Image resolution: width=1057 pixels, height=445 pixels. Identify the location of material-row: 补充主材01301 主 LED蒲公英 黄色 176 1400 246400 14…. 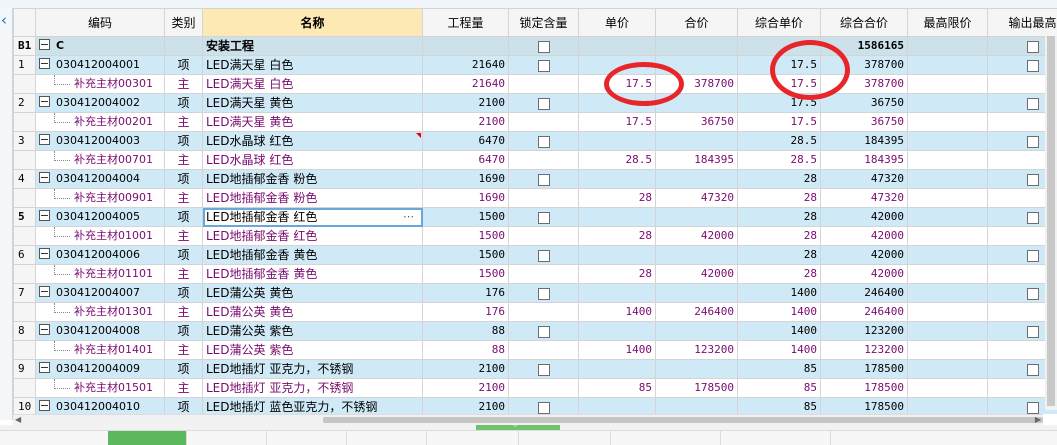
(535, 312).